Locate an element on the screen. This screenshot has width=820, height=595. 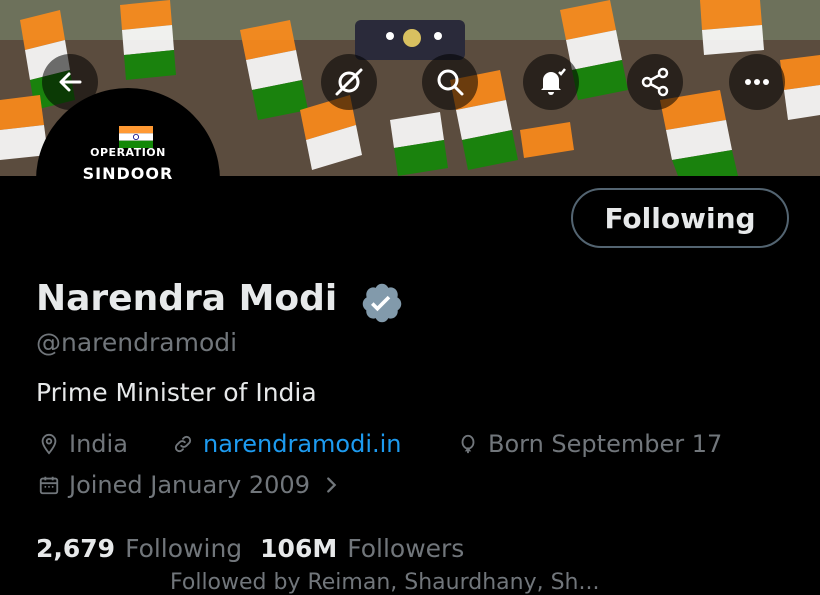
avatar: OPERATION SINDOOR is located at coordinates (128, 180).